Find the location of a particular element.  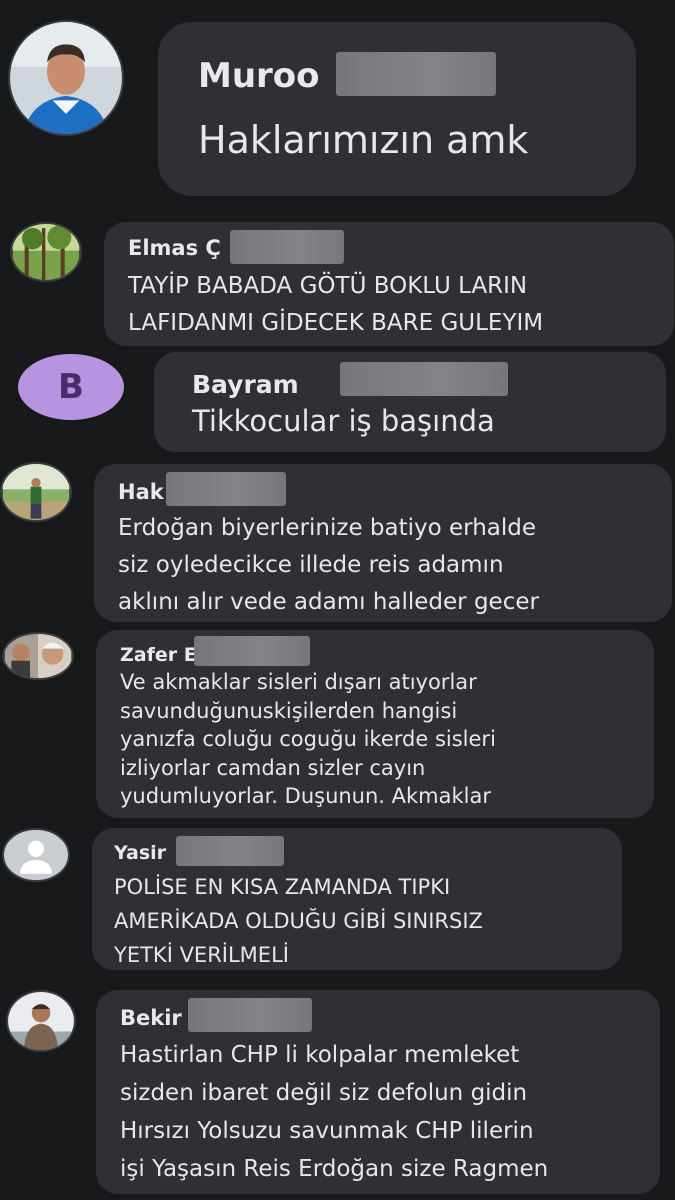

comment-author: Zafer E is located at coordinates (158, 655).